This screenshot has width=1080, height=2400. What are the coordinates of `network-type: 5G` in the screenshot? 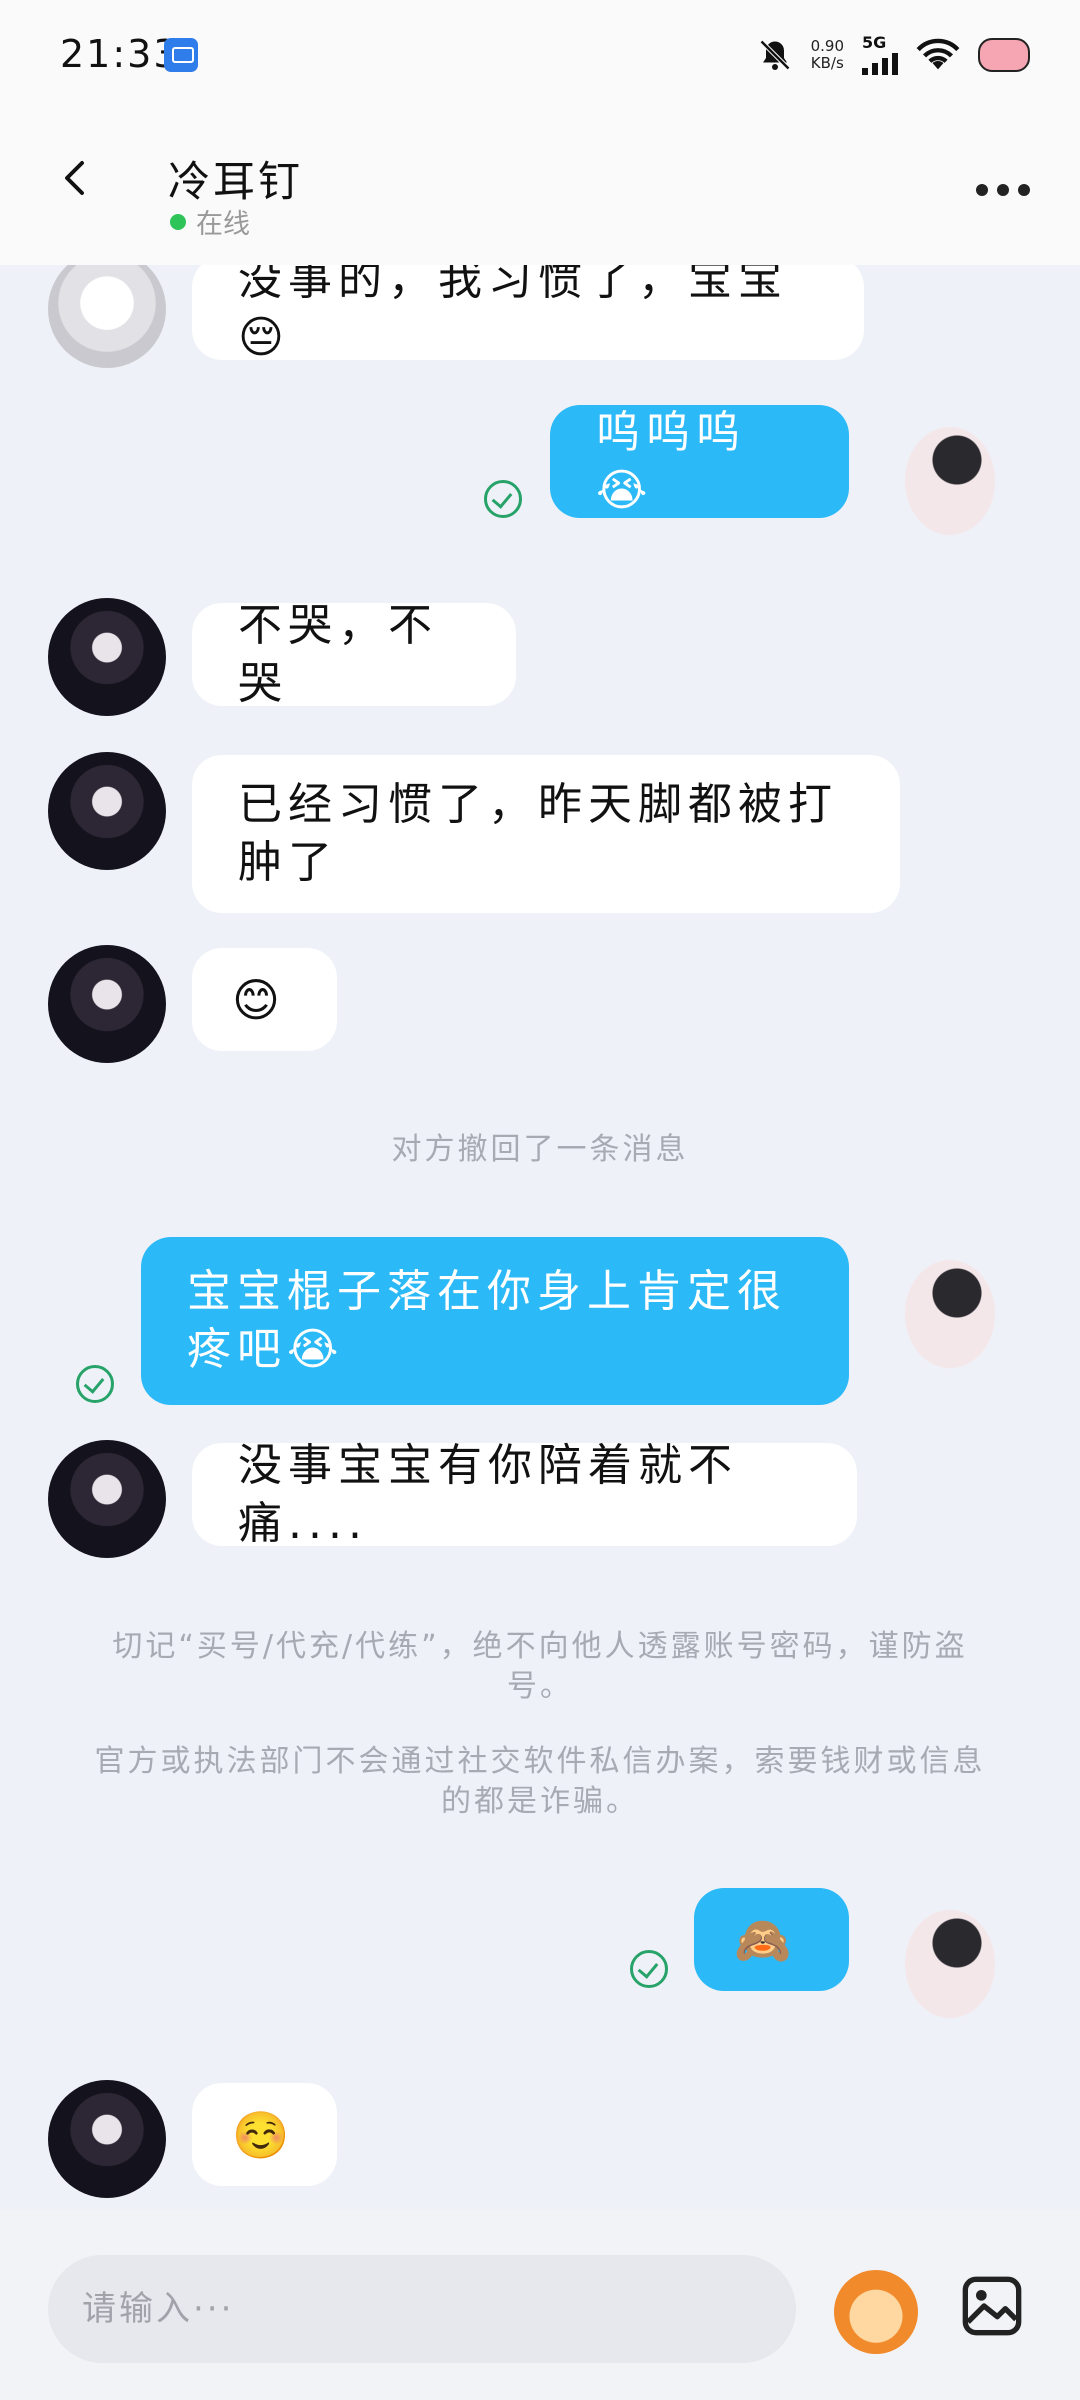 It's located at (874, 42).